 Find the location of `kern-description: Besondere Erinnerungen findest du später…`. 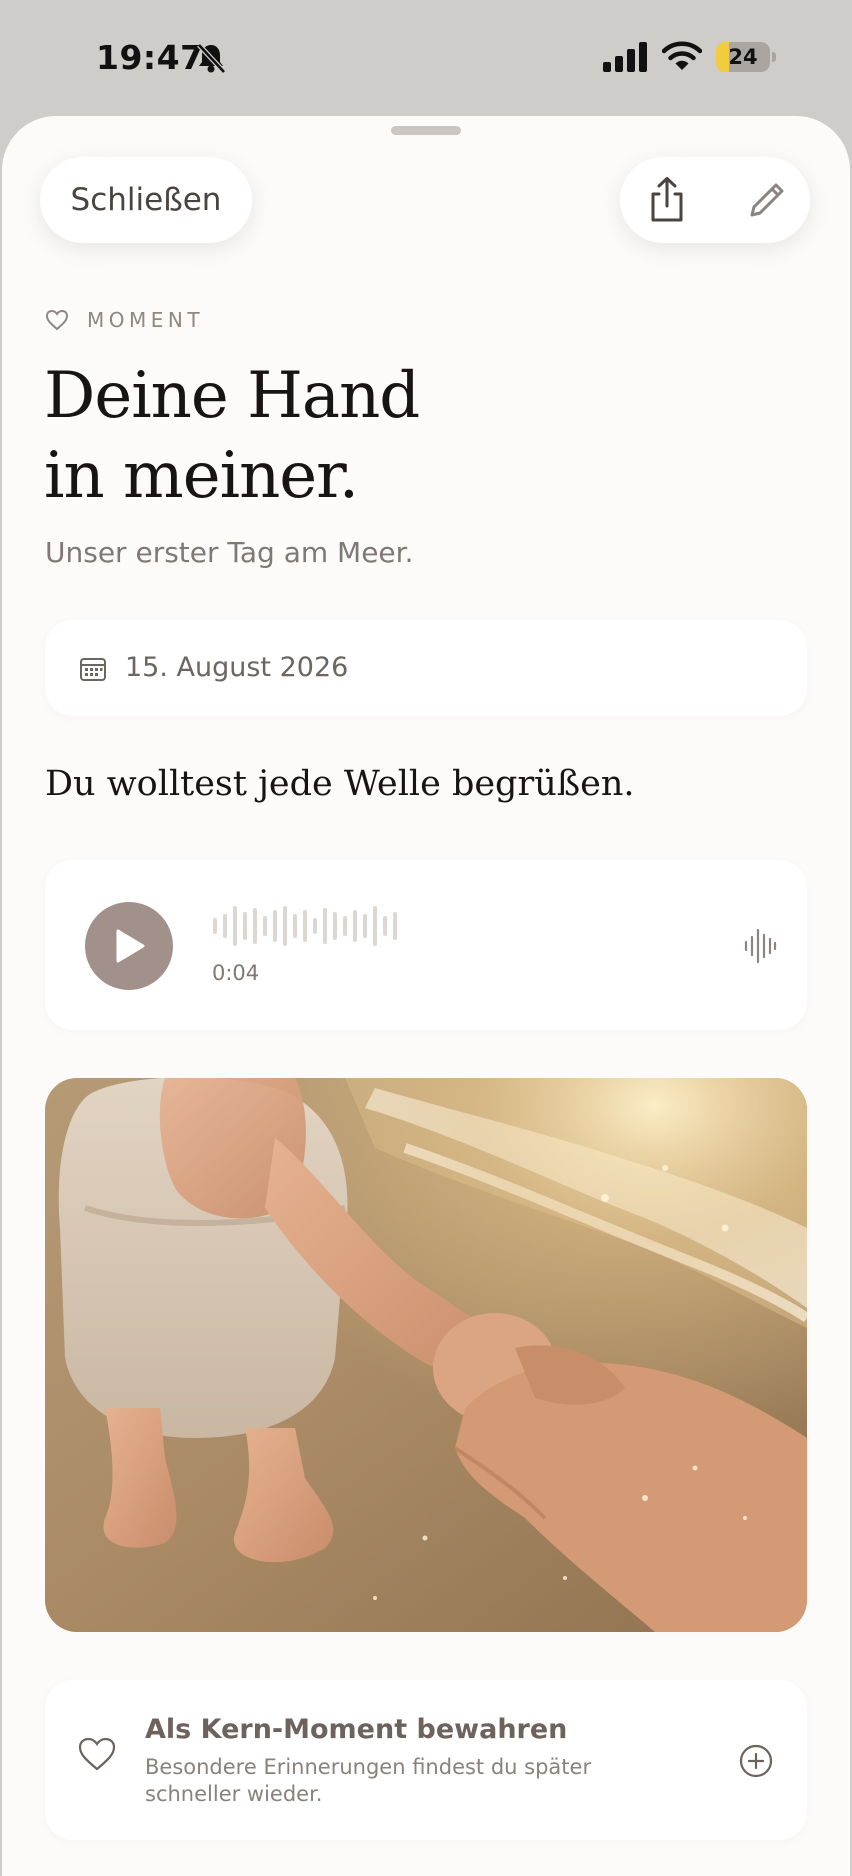

kern-description: Besondere Erinnerungen findest du später… is located at coordinates (368, 1780).